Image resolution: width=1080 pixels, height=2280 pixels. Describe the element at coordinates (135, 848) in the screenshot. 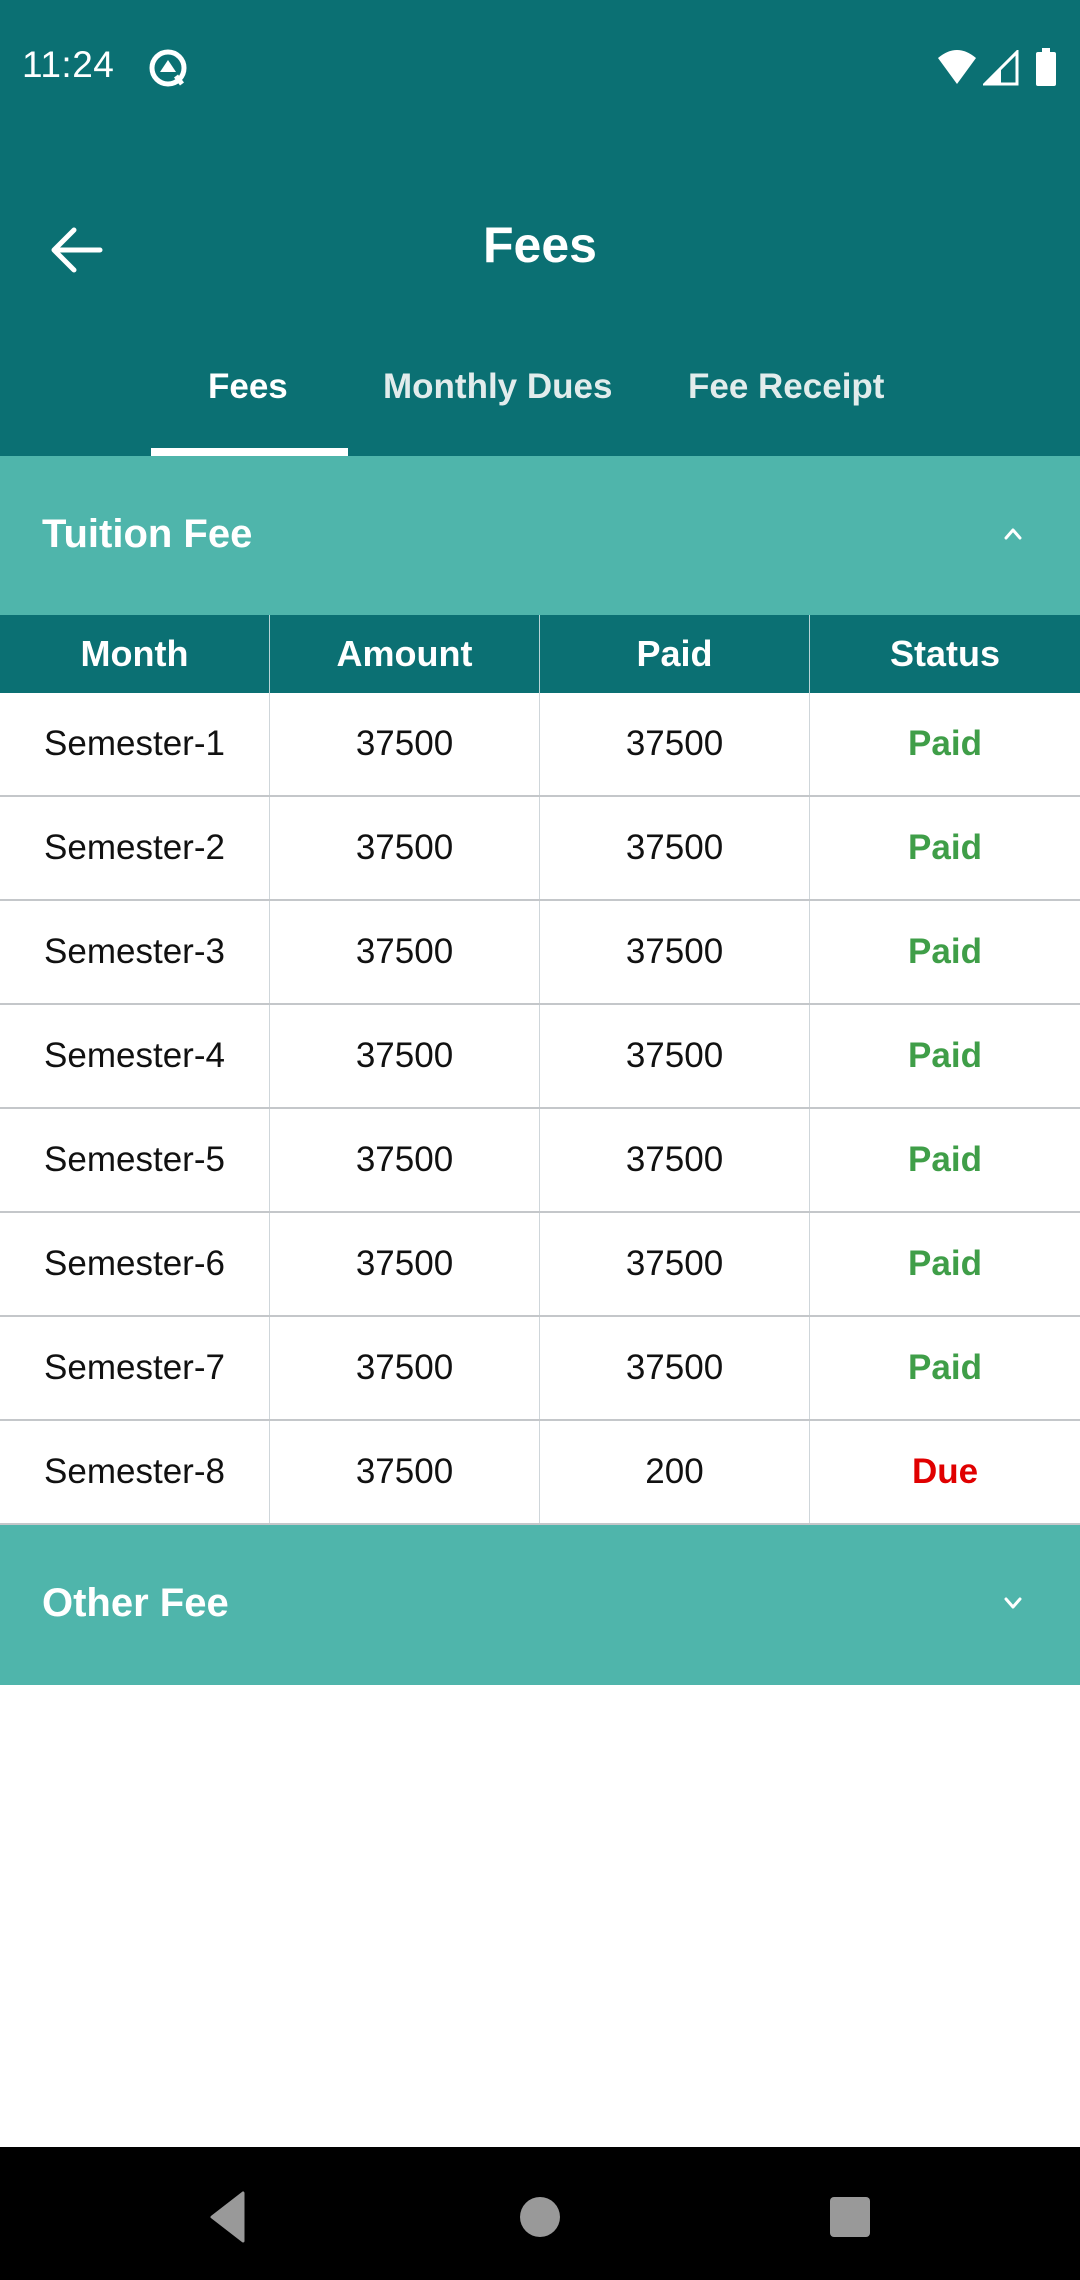

I see `cell-month: Semester-2` at that location.